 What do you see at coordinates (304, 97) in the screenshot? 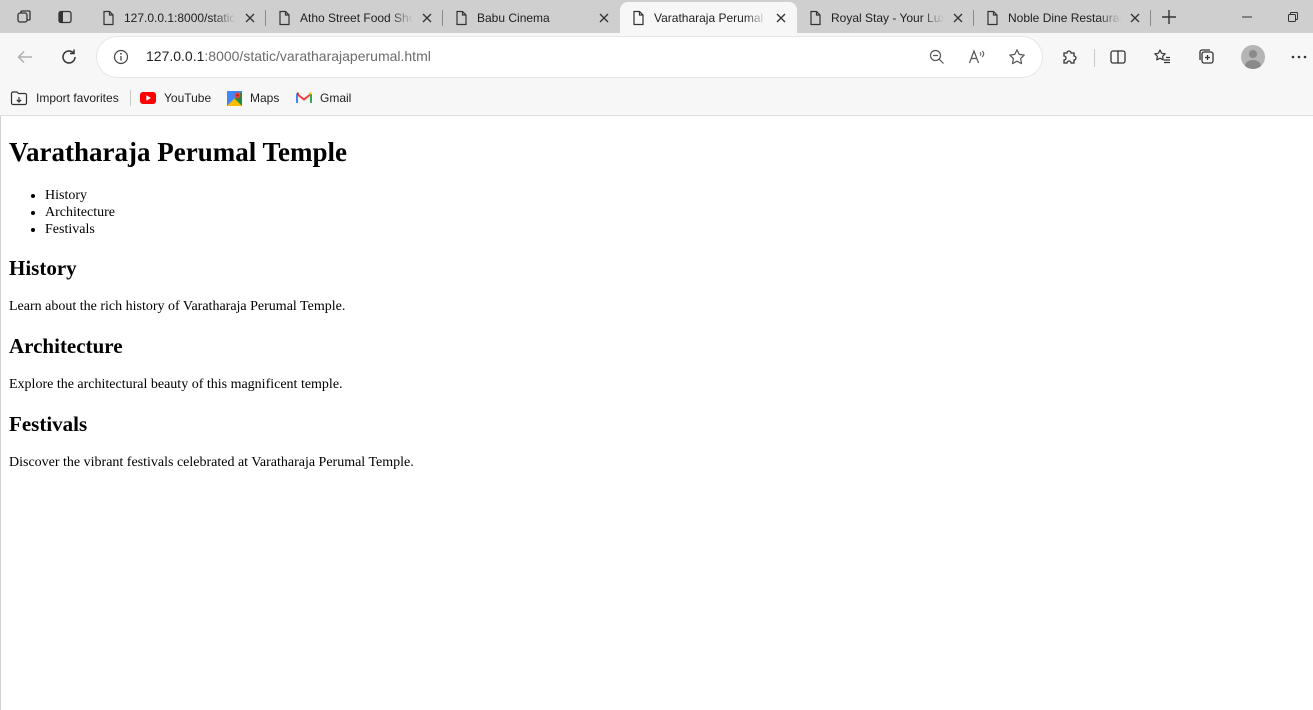
I see `gmail-icon` at bounding box center [304, 97].